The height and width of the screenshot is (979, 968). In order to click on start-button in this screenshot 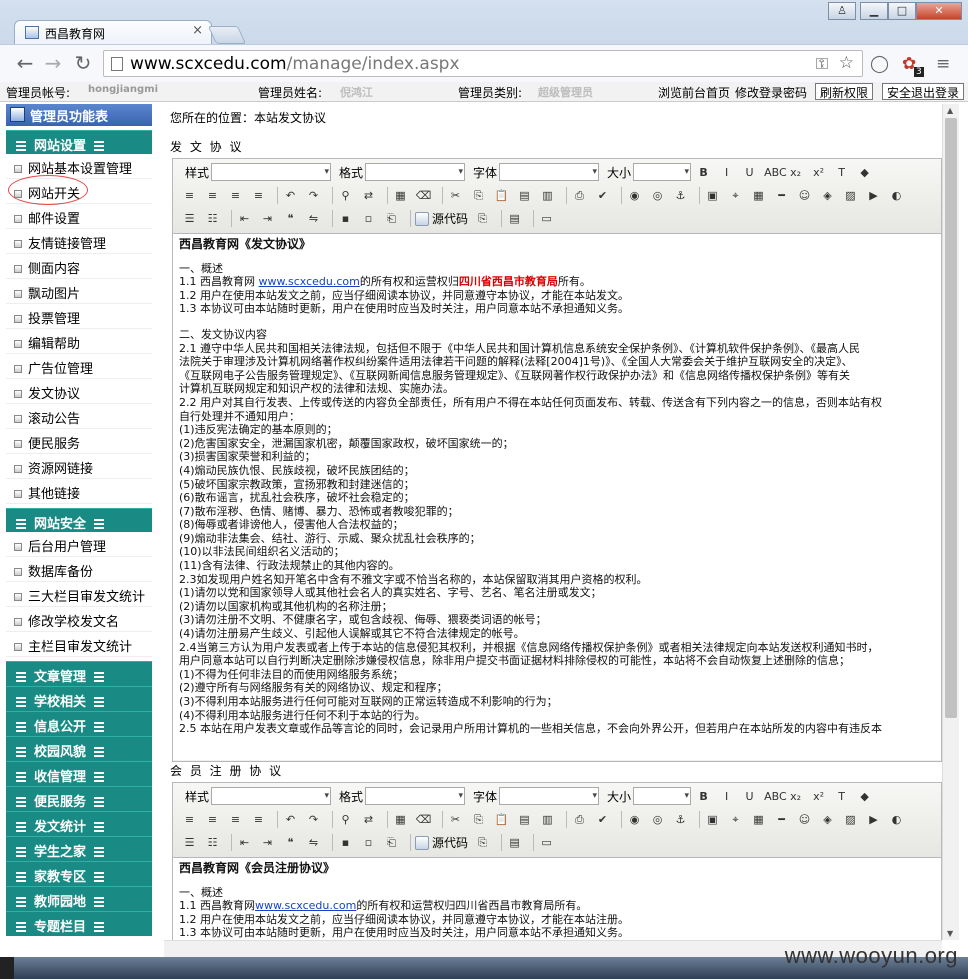, I will do `click(7, 968)`.